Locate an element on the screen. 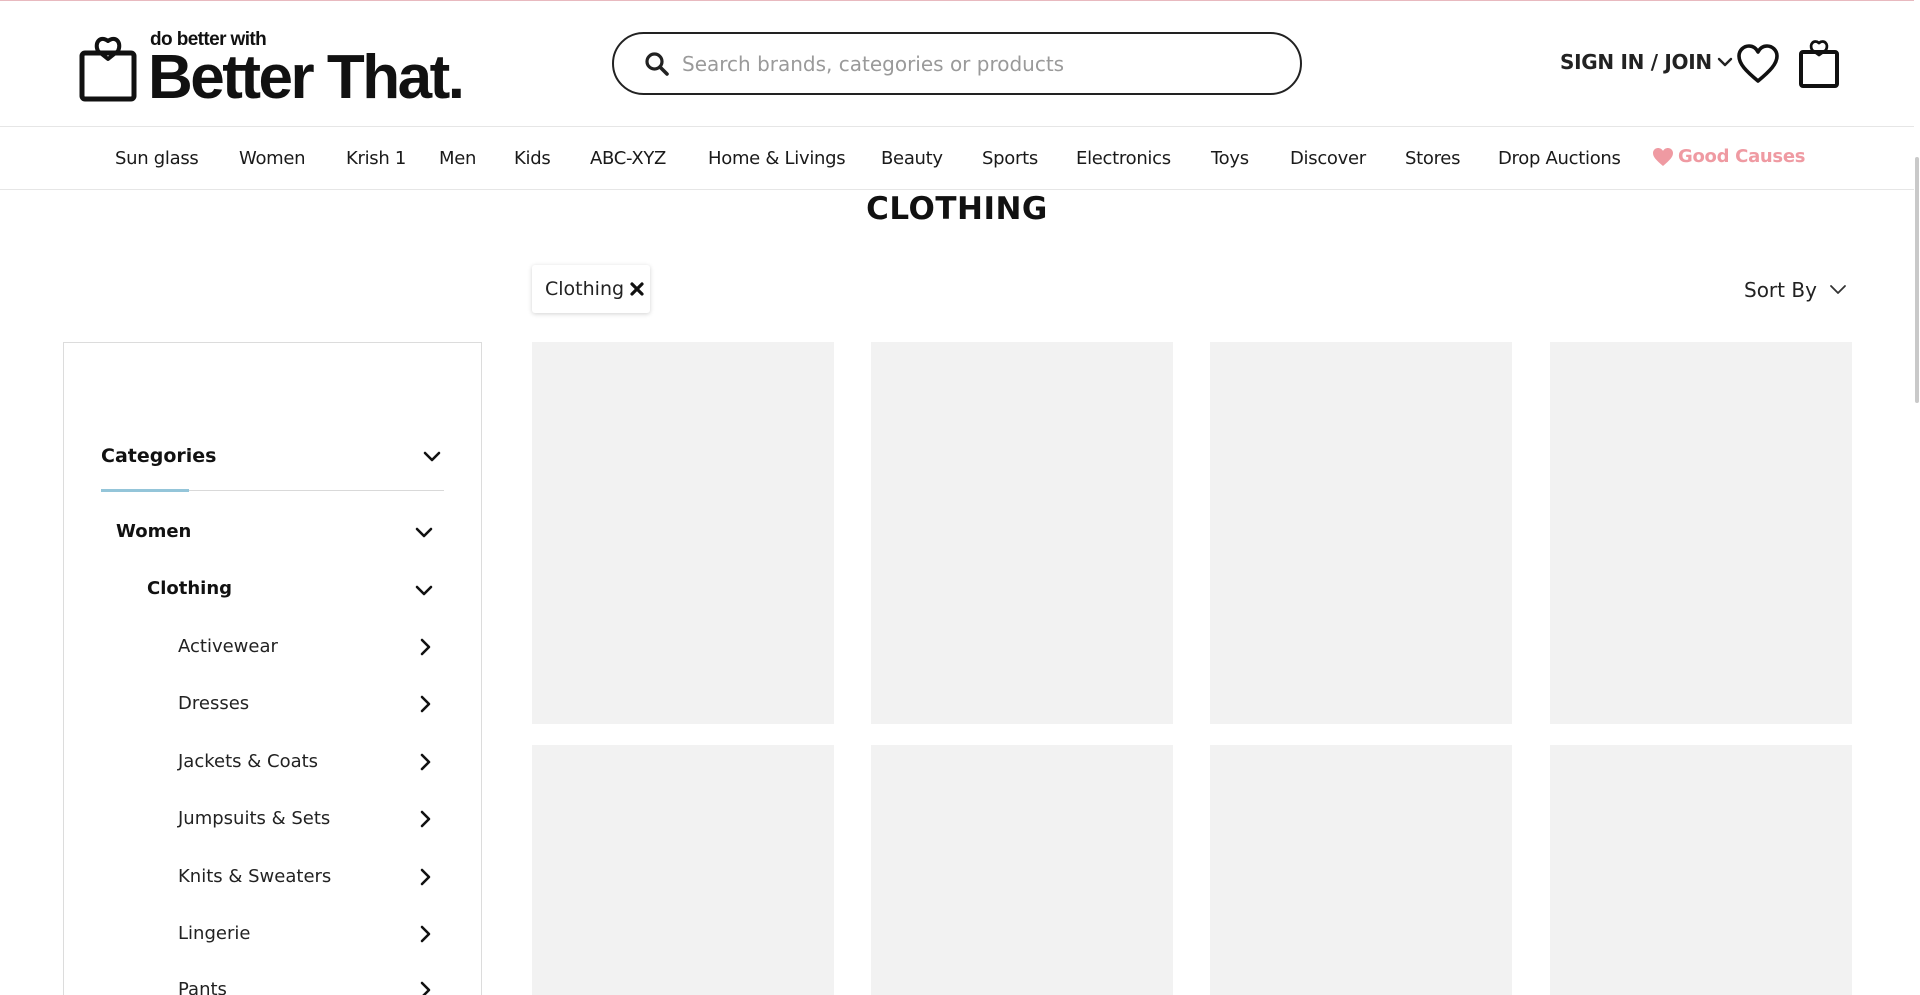  nav-item-kids: Kids is located at coordinates (532, 158).